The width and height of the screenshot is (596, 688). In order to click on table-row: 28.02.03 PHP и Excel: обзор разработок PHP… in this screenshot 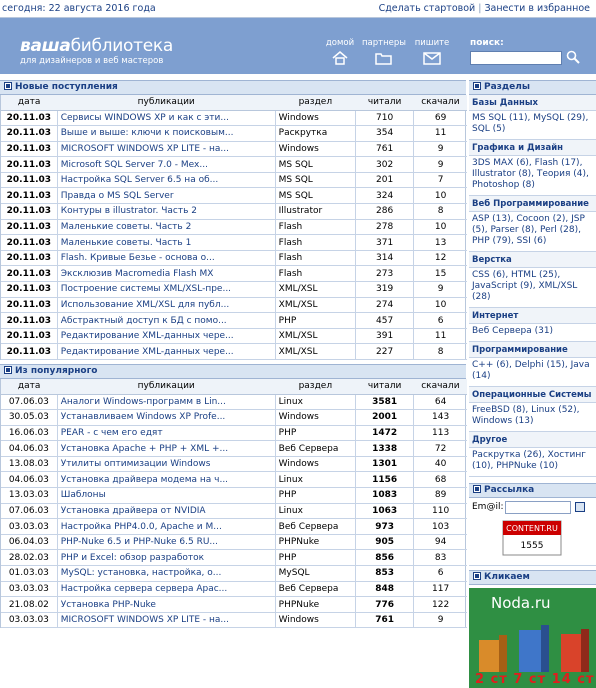, I will do `click(234, 558)`.